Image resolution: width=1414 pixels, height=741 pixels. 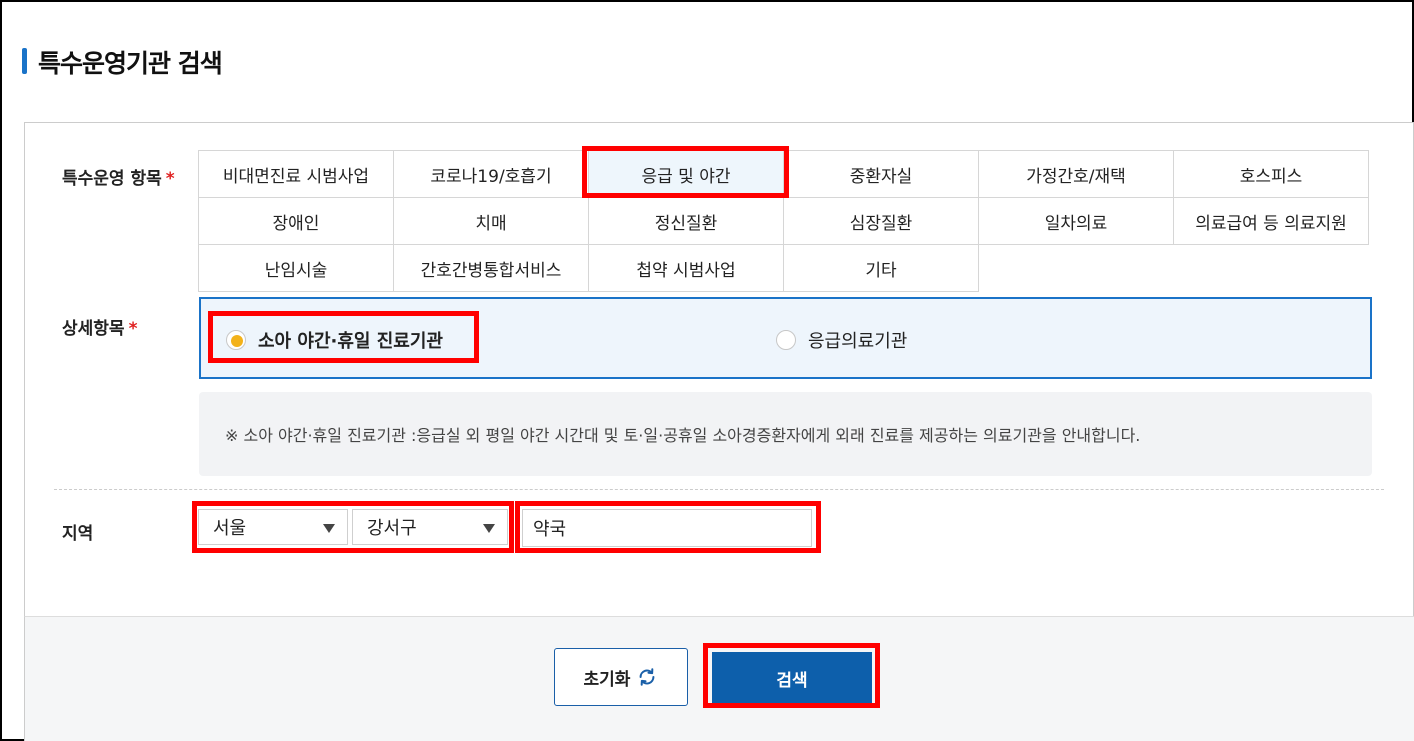 I want to click on category-item-label: 정신질환, so click(x=686, y=223).